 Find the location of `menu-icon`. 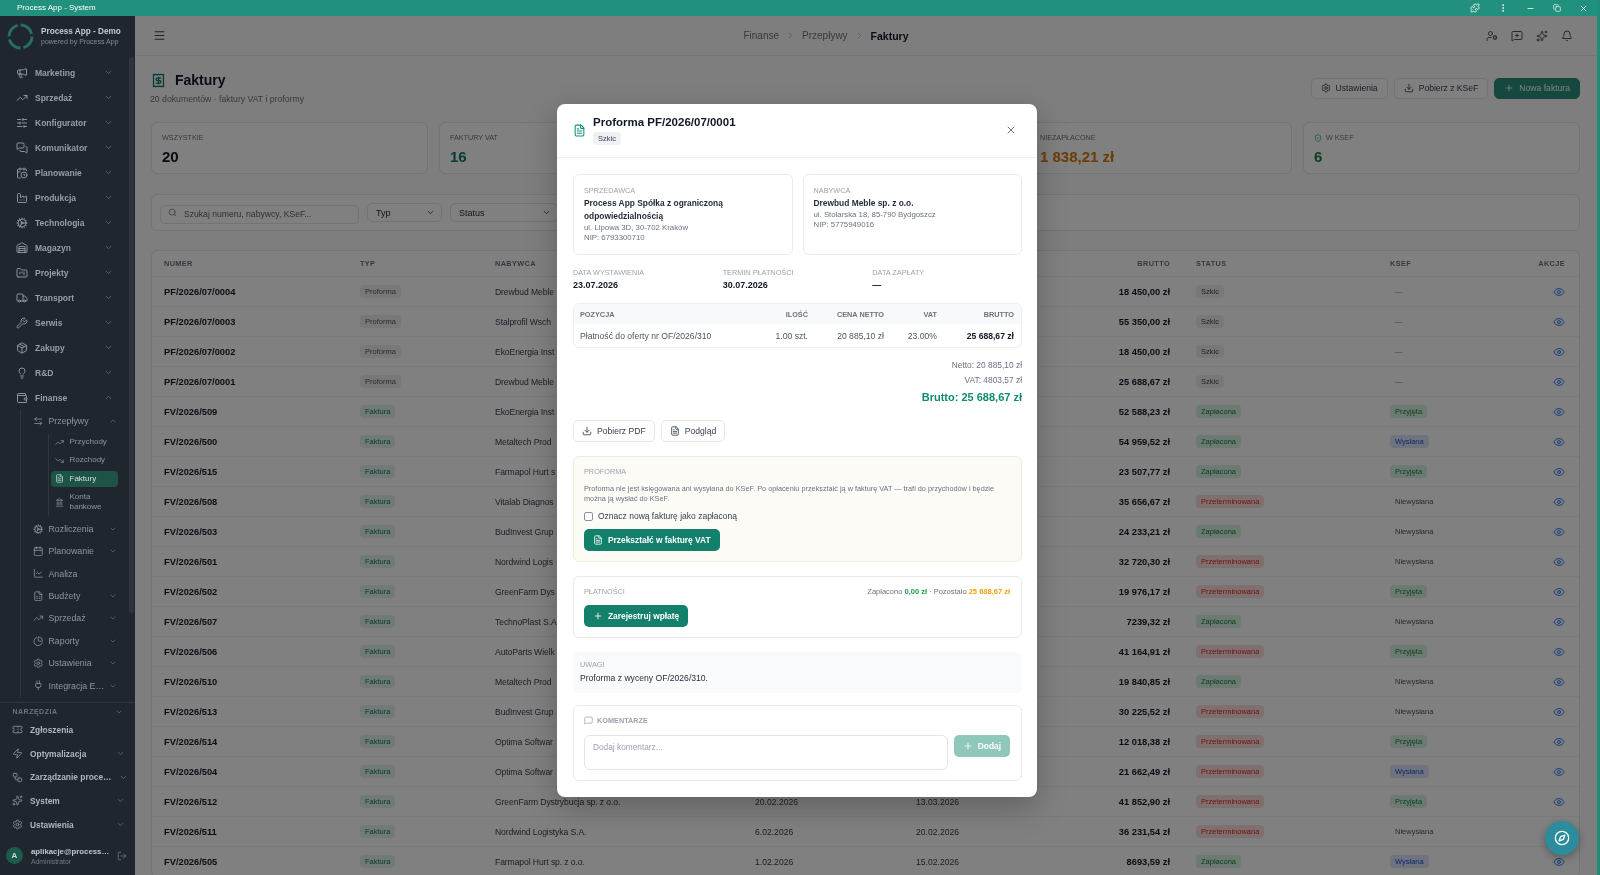

menu-icon is located at coordinates (159, 35).